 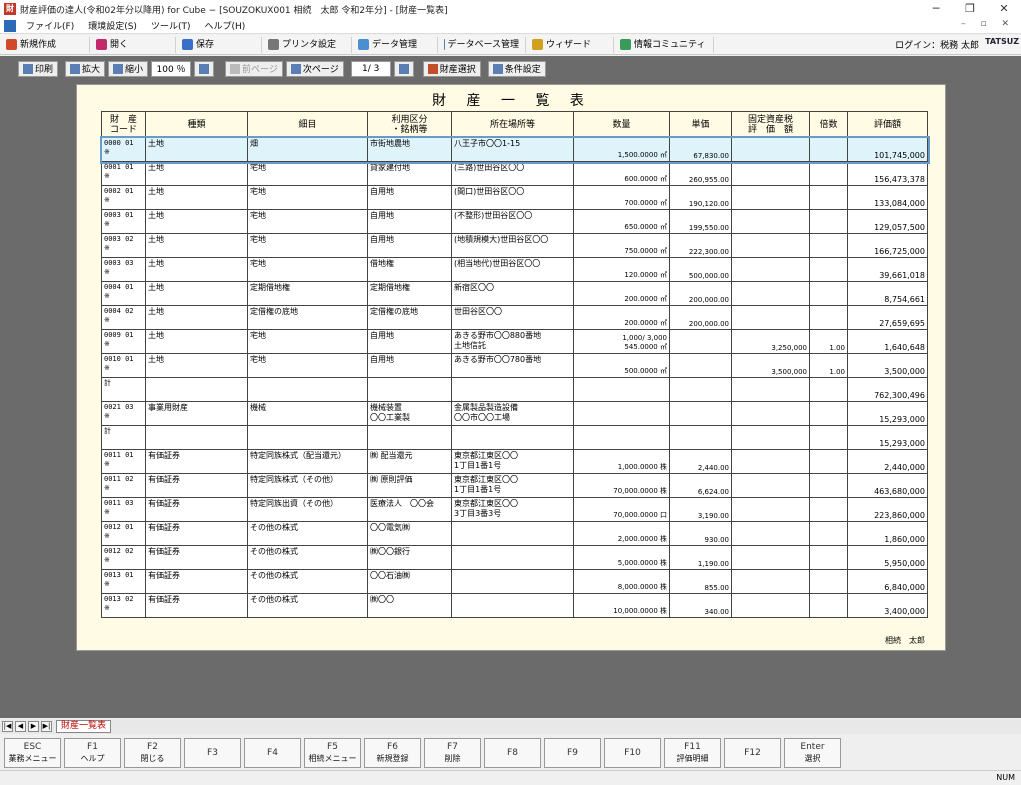 What do you see at coordinates (370, 68) in the screenshot?
I see `page-number-field: 1/ 3` at bounding box center [370, 68].